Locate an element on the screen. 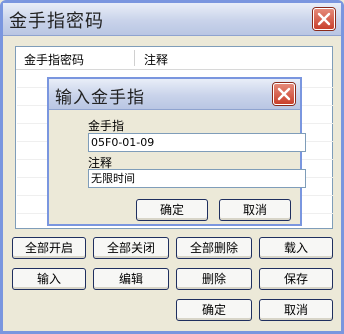  cancel-button: 取消 is located at coordinates (296, 310).